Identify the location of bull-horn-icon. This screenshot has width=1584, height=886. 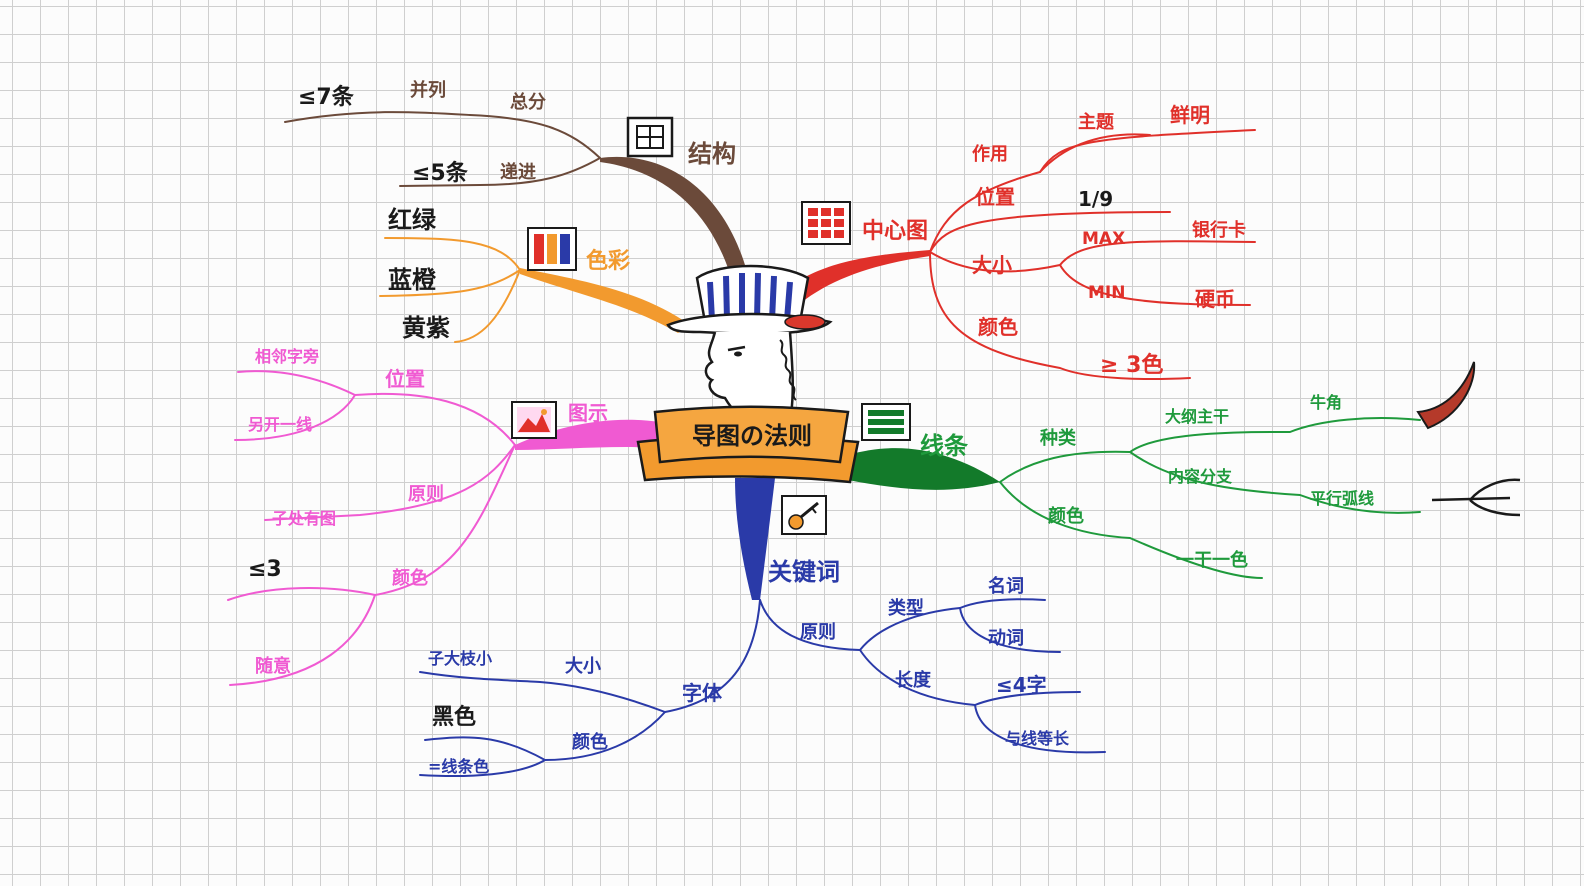
(1446, 395).